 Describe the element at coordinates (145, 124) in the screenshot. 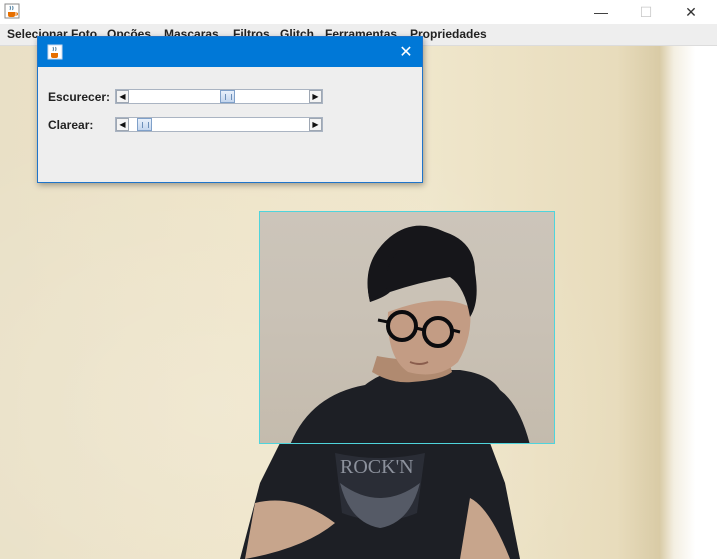

I see `clarear-slider-thumb` at that location.